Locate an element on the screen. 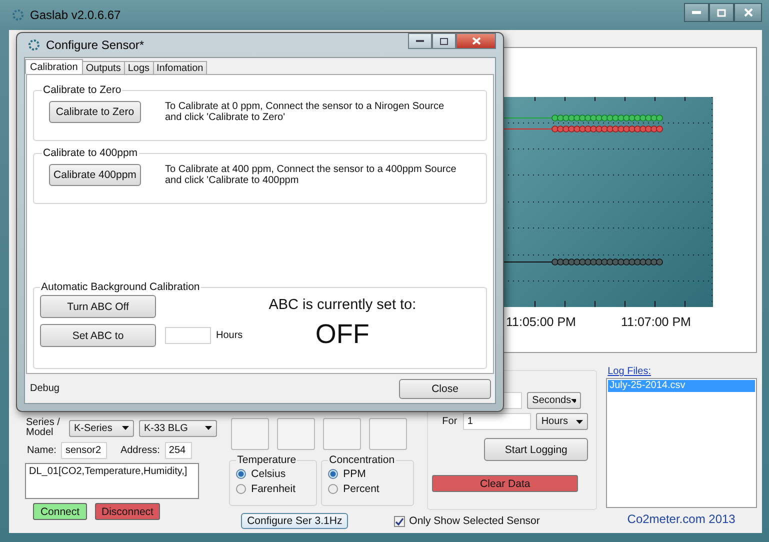  radio-label: Celsius is located at coordinates (268, 474).